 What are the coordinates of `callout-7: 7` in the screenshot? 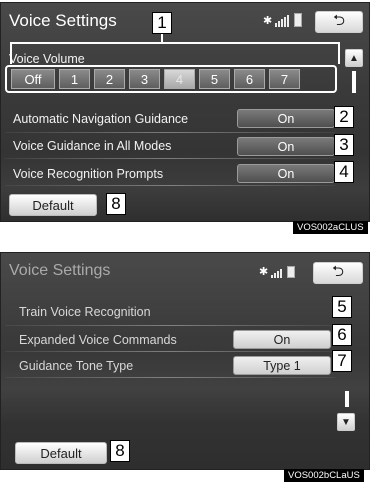 It's located at (342, 361).